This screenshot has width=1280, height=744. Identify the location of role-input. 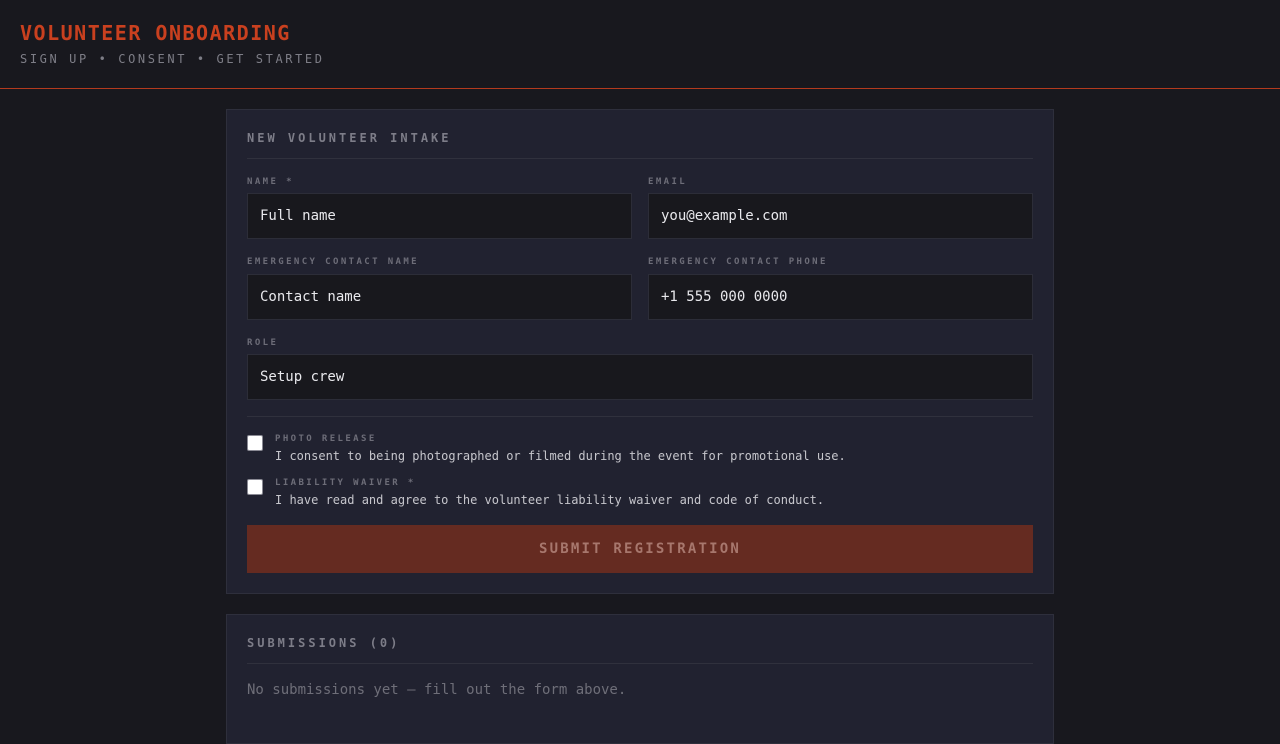
(640, 377).